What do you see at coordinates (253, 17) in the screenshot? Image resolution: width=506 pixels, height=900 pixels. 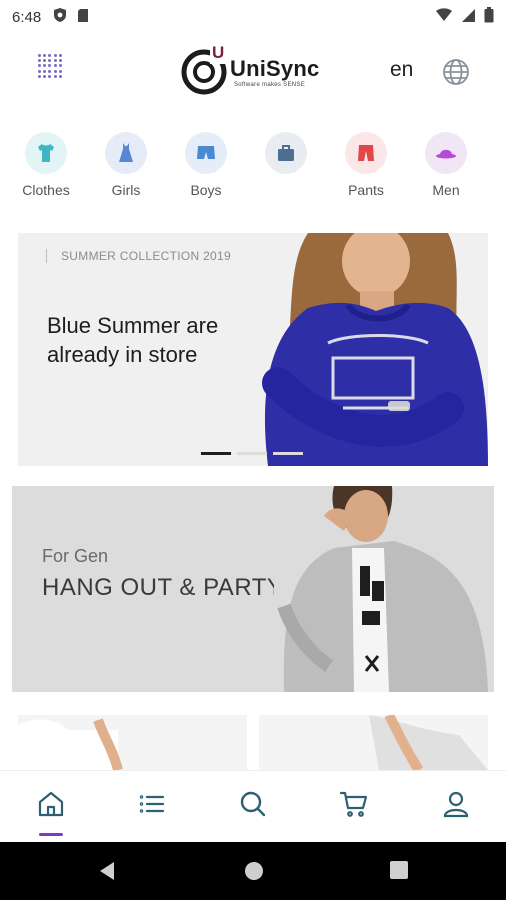 I see `status-bar: 6:48` at bounding box center [253, 17].